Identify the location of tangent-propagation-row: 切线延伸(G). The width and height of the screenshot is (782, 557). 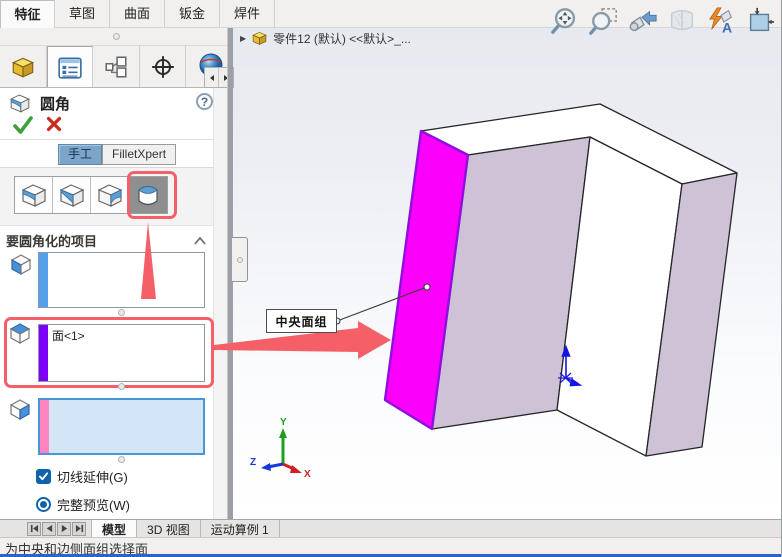
(82, 476).